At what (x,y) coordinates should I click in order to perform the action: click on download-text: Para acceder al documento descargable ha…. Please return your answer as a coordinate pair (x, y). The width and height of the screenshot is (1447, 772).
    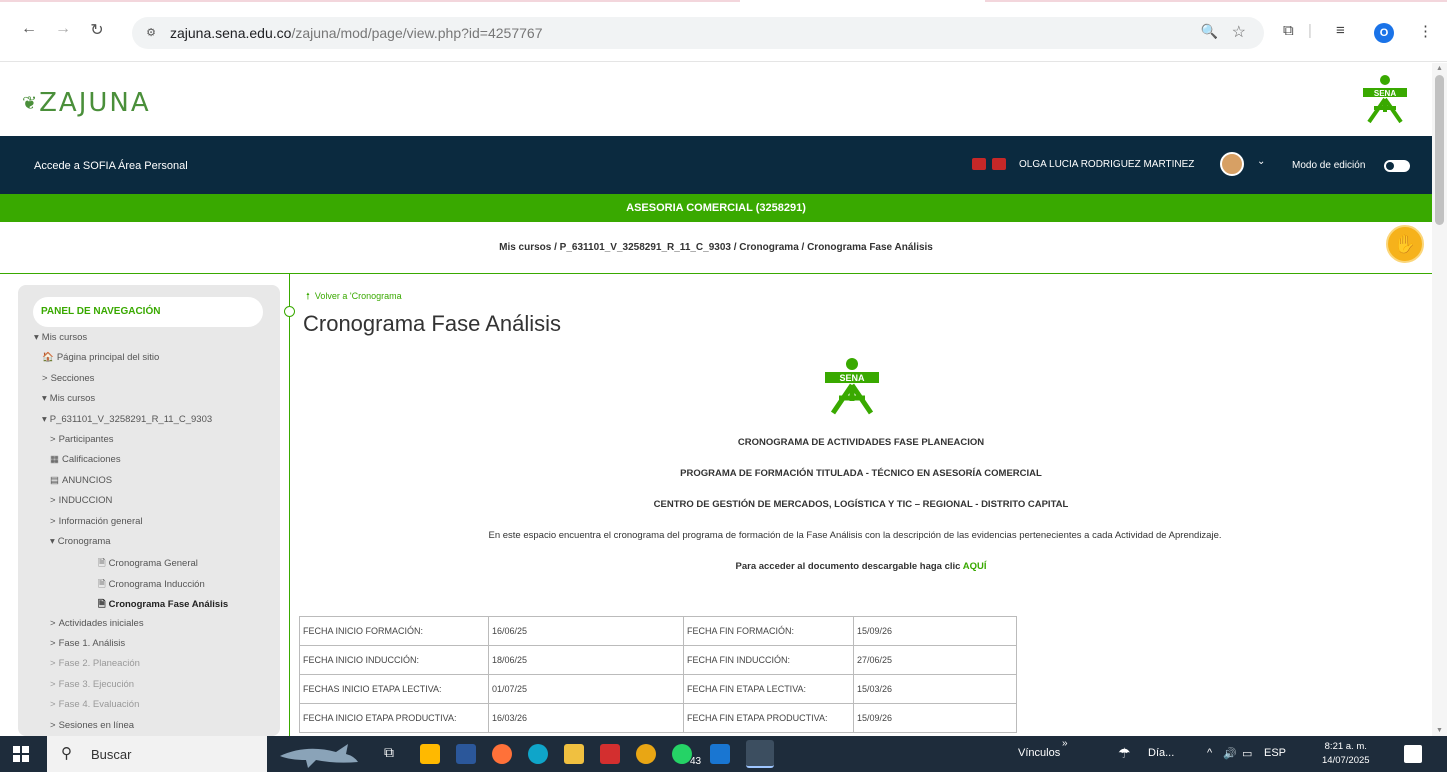
    Looking at the image, I should click on (848, 566).